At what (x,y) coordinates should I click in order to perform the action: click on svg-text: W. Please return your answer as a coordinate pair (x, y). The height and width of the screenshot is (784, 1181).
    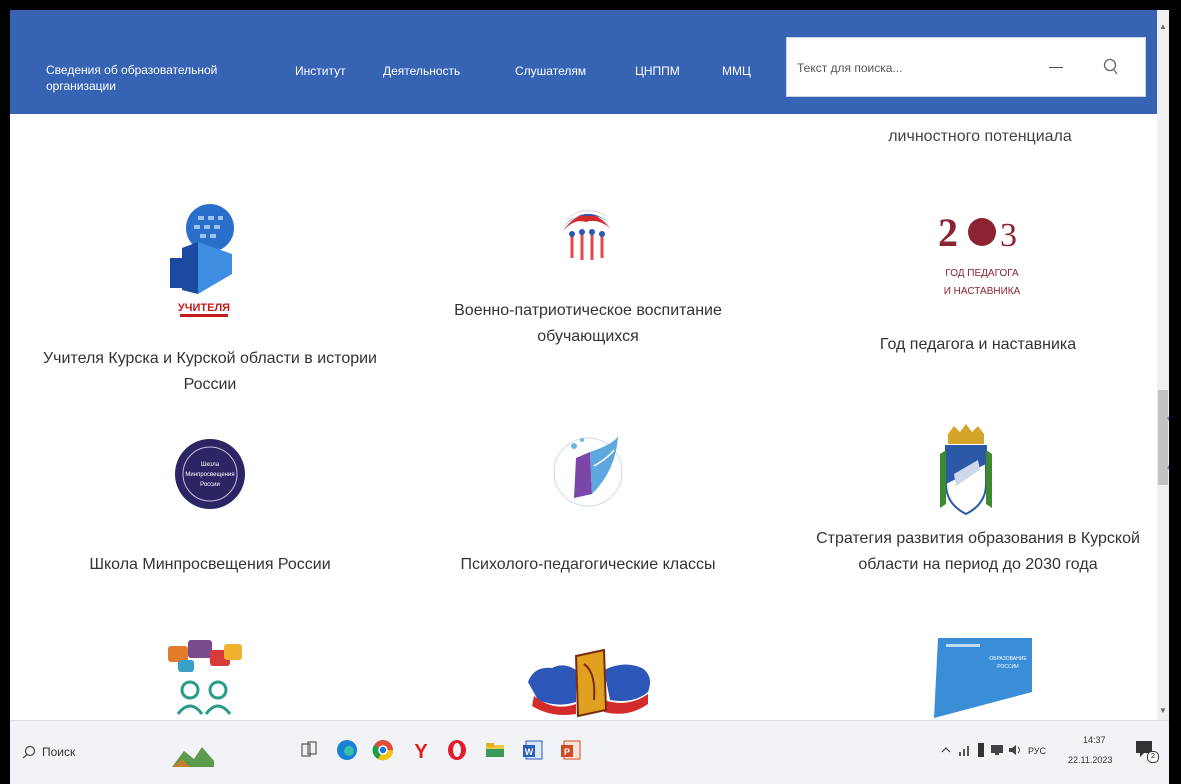
    Looking at the image, I should click on (529, 752).